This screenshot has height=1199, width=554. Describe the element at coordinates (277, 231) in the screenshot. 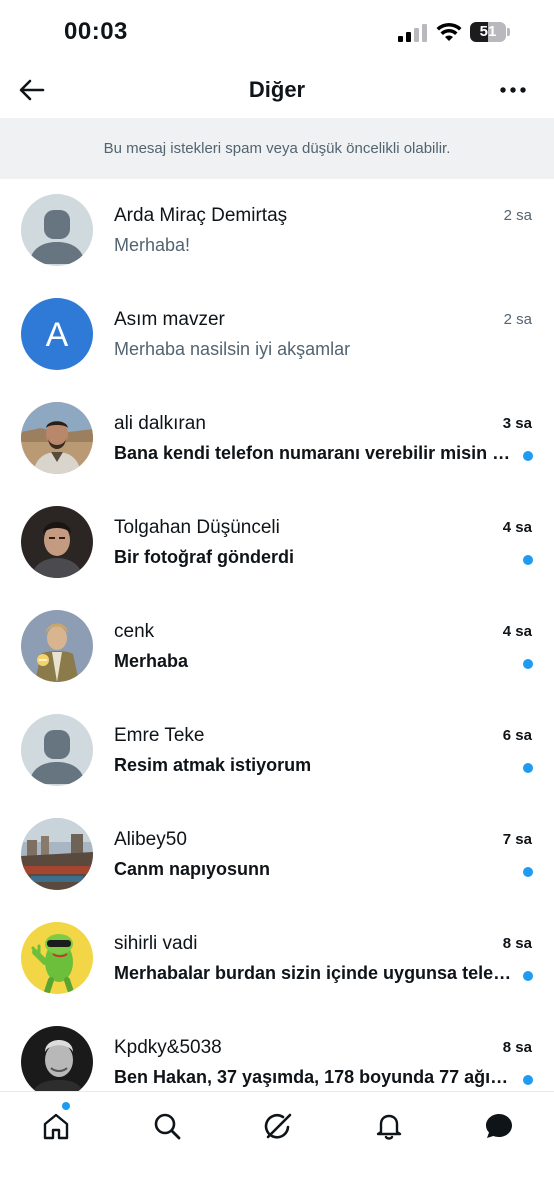

I see `conversation-row: Arda Miraç Demirtaş 2 sa Merhaba!` at that location.